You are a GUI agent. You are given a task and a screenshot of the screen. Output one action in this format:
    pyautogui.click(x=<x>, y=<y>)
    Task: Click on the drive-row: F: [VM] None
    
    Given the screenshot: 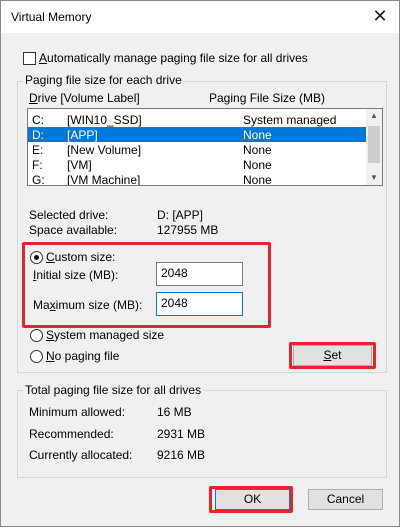 What is the action you would take?
    pyautogui.click(x=197, y=164)
    